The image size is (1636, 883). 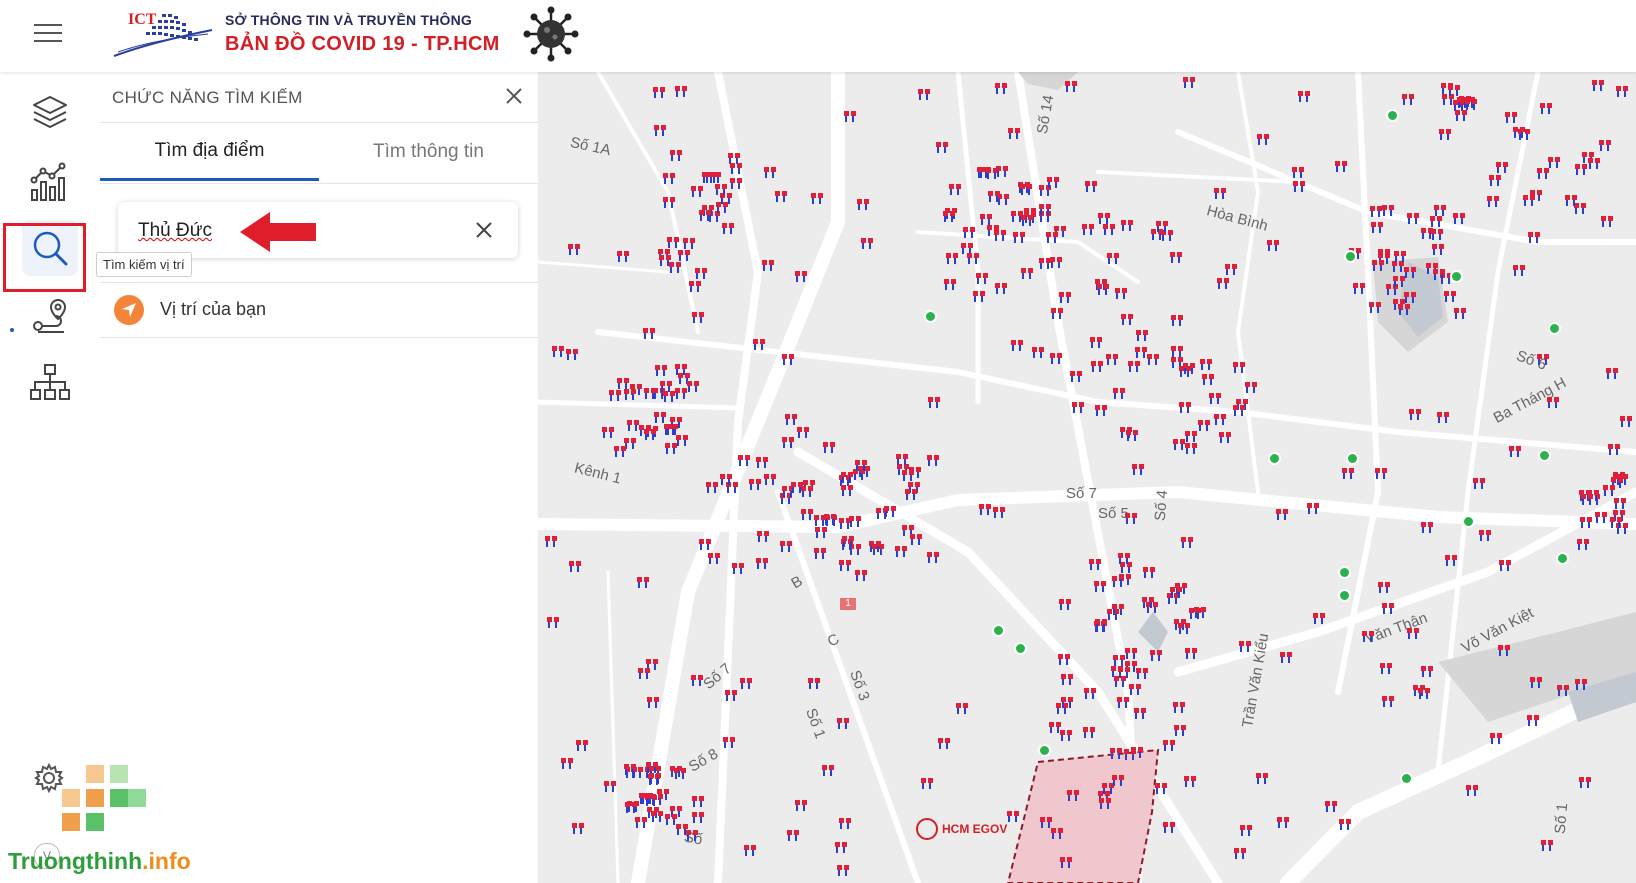 I want to click on directions-button, so click(x=50, y=316).